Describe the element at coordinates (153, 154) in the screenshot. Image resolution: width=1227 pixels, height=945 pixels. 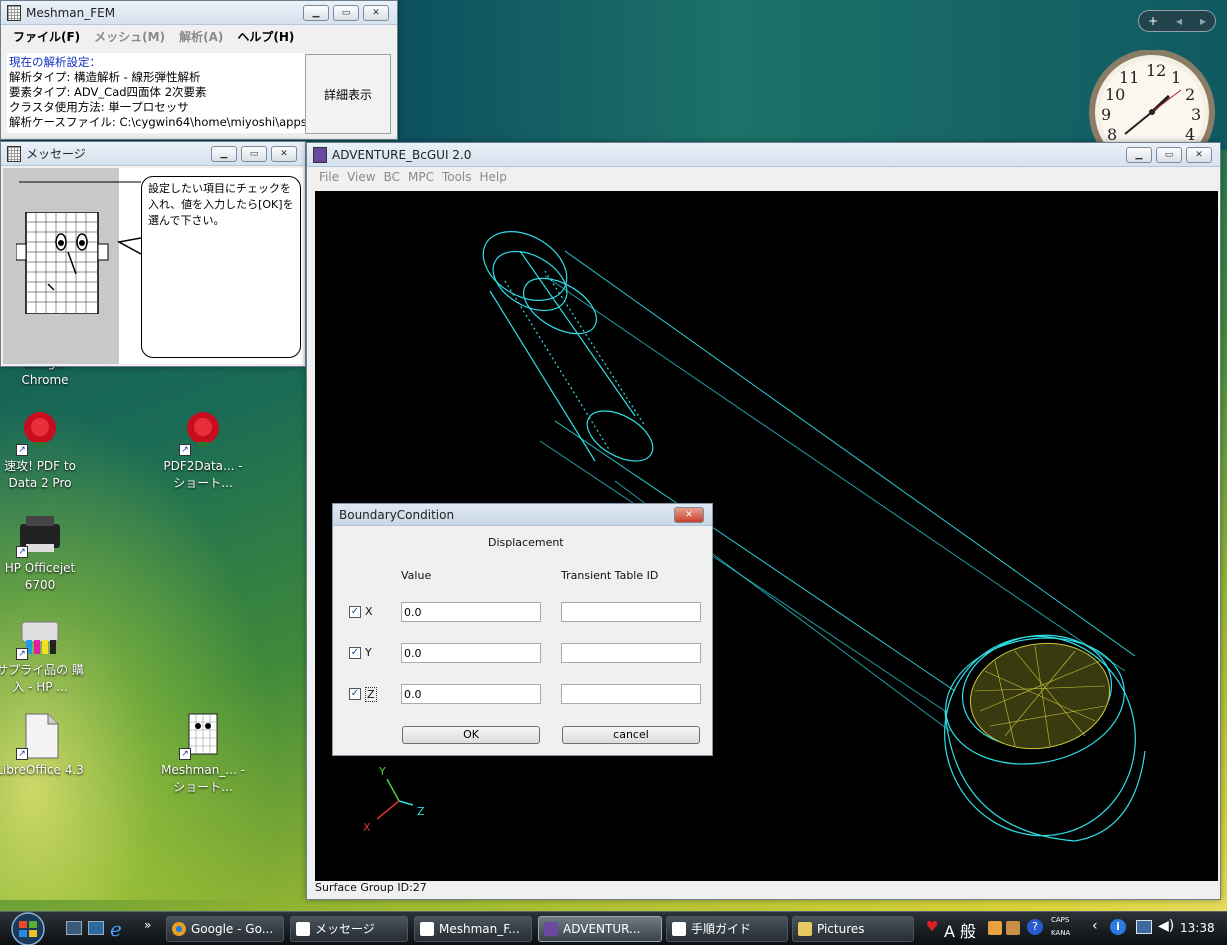
I see `message-titlebar: メッセージ ▁ ▭ ✕` at that location.